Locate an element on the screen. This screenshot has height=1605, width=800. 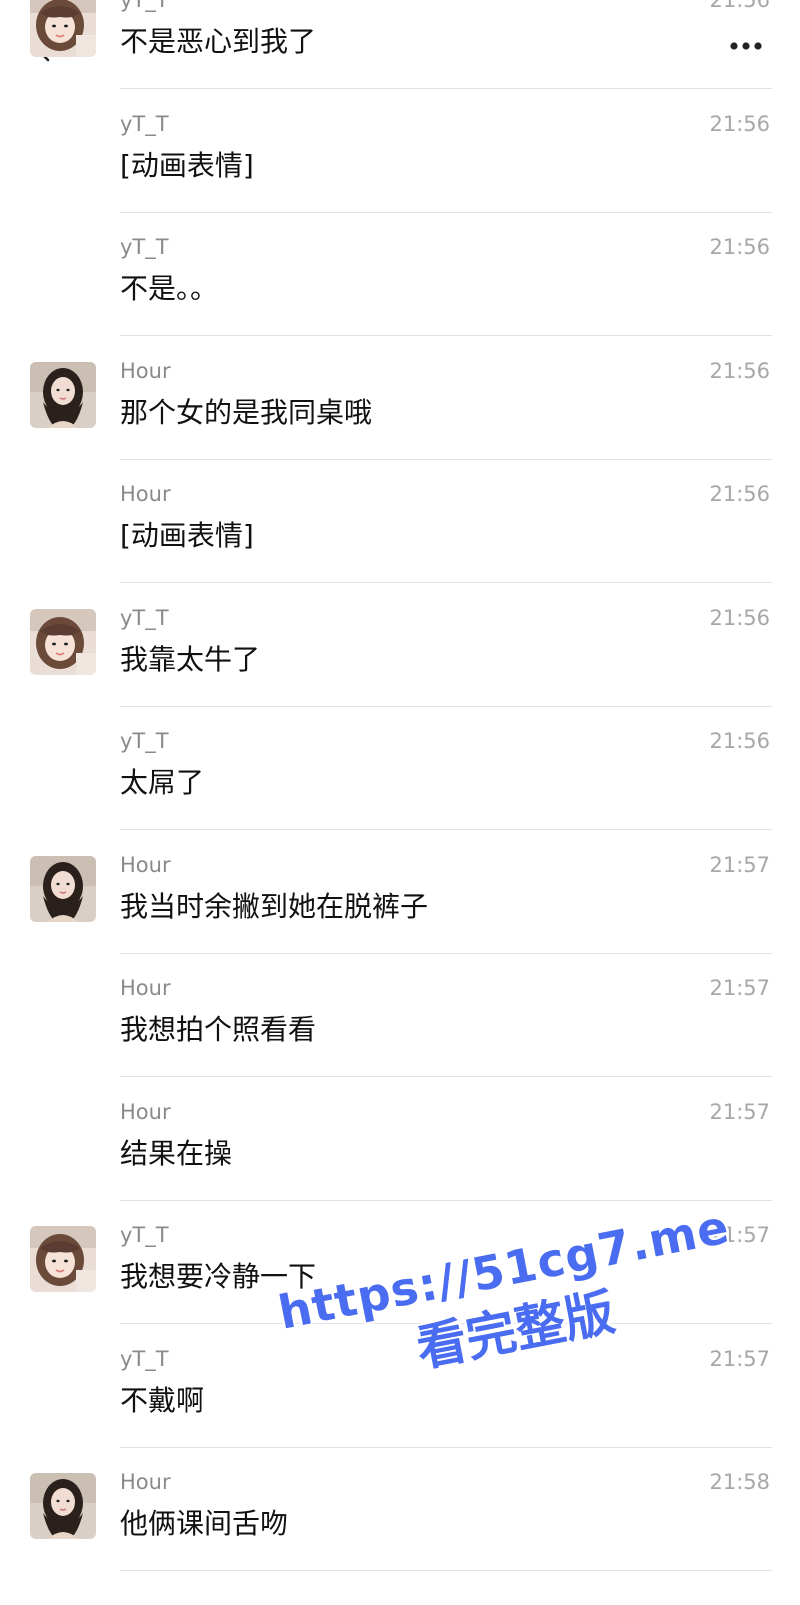
message-text: 太屌了 is located at coordinates (162, 783).